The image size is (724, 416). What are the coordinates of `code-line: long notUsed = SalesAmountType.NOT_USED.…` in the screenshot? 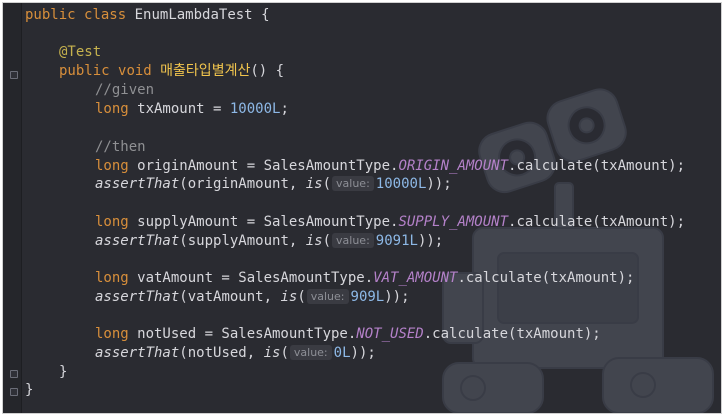 It's located at (348, 334).